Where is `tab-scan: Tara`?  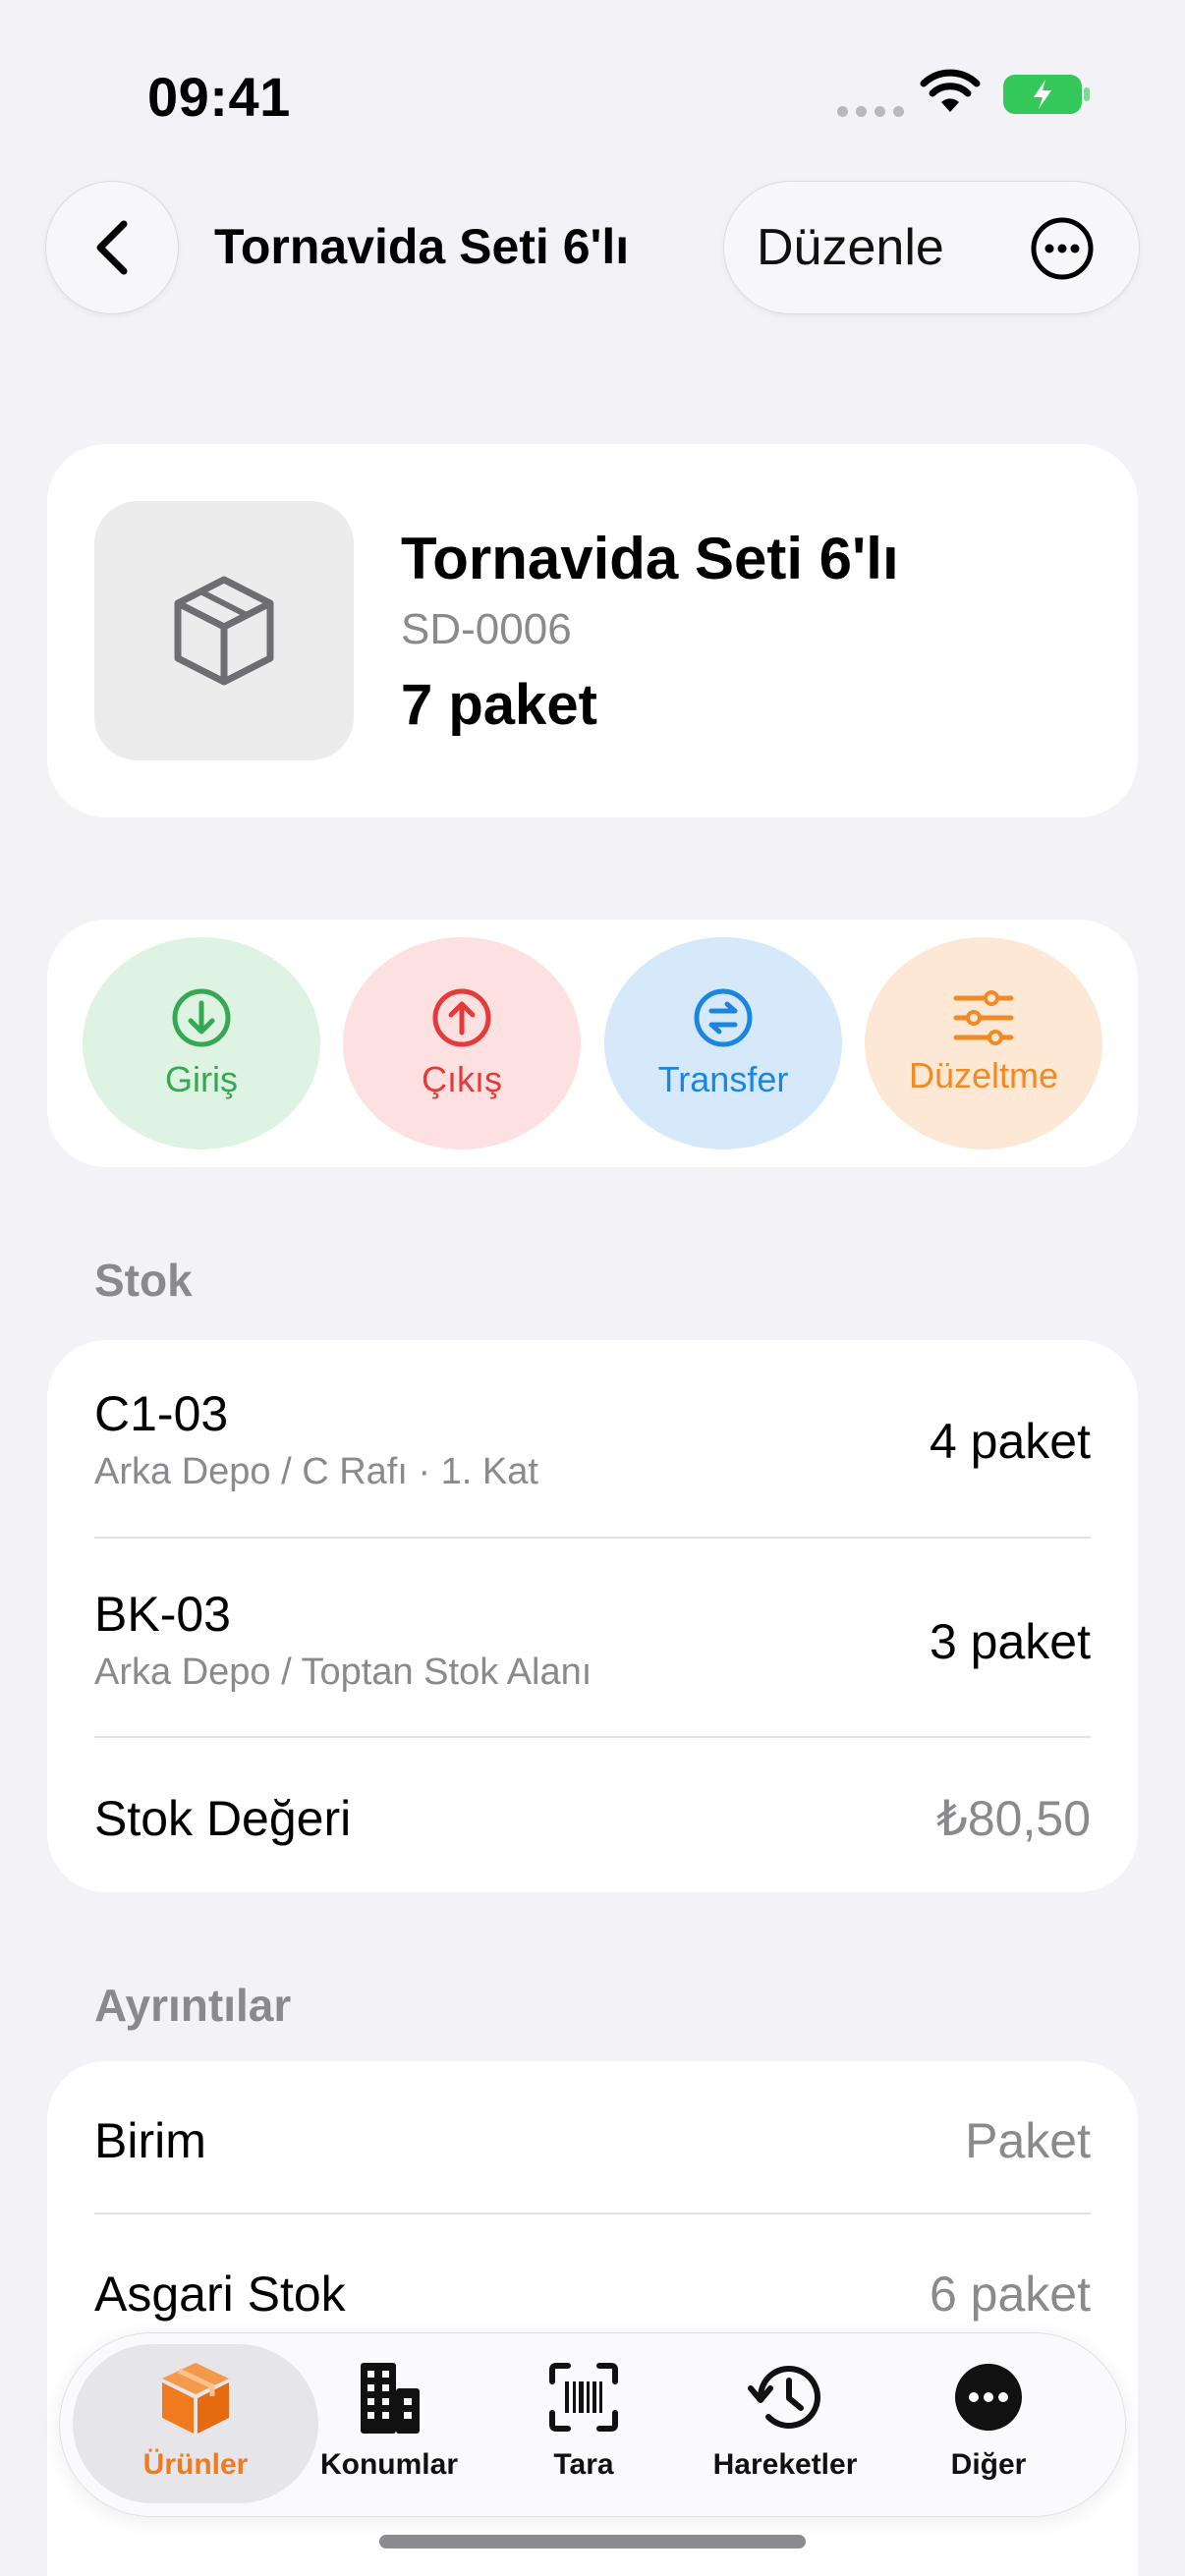
tab-scan: Tara is located at coordinates (583, 2420).